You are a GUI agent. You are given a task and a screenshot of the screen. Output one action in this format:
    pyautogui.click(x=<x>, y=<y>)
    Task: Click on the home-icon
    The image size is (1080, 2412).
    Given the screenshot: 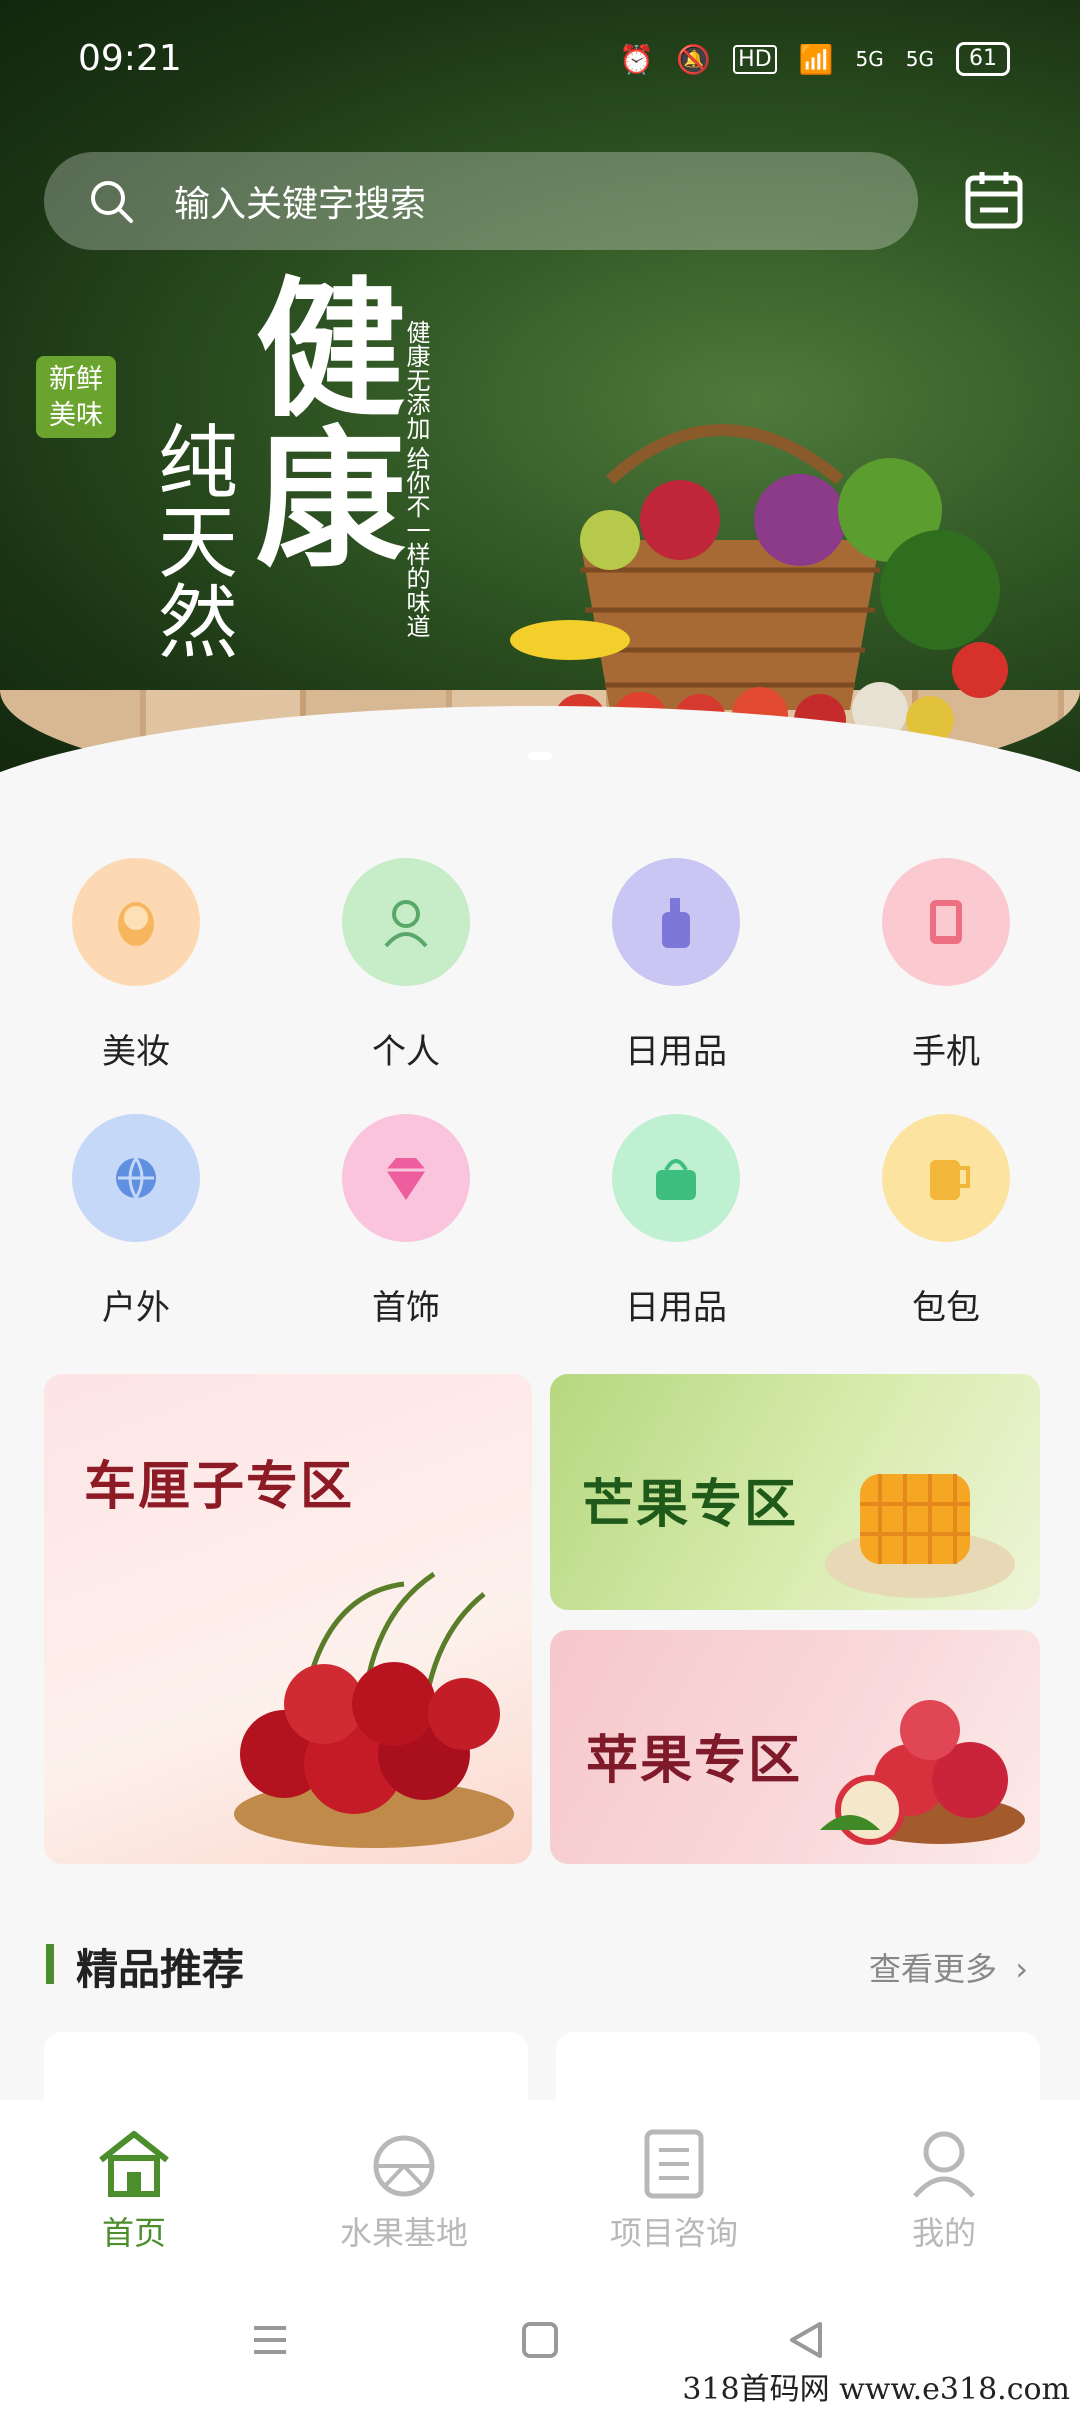 What is the action you would take?
    pyautogui.click(x=134, y=2164)
    